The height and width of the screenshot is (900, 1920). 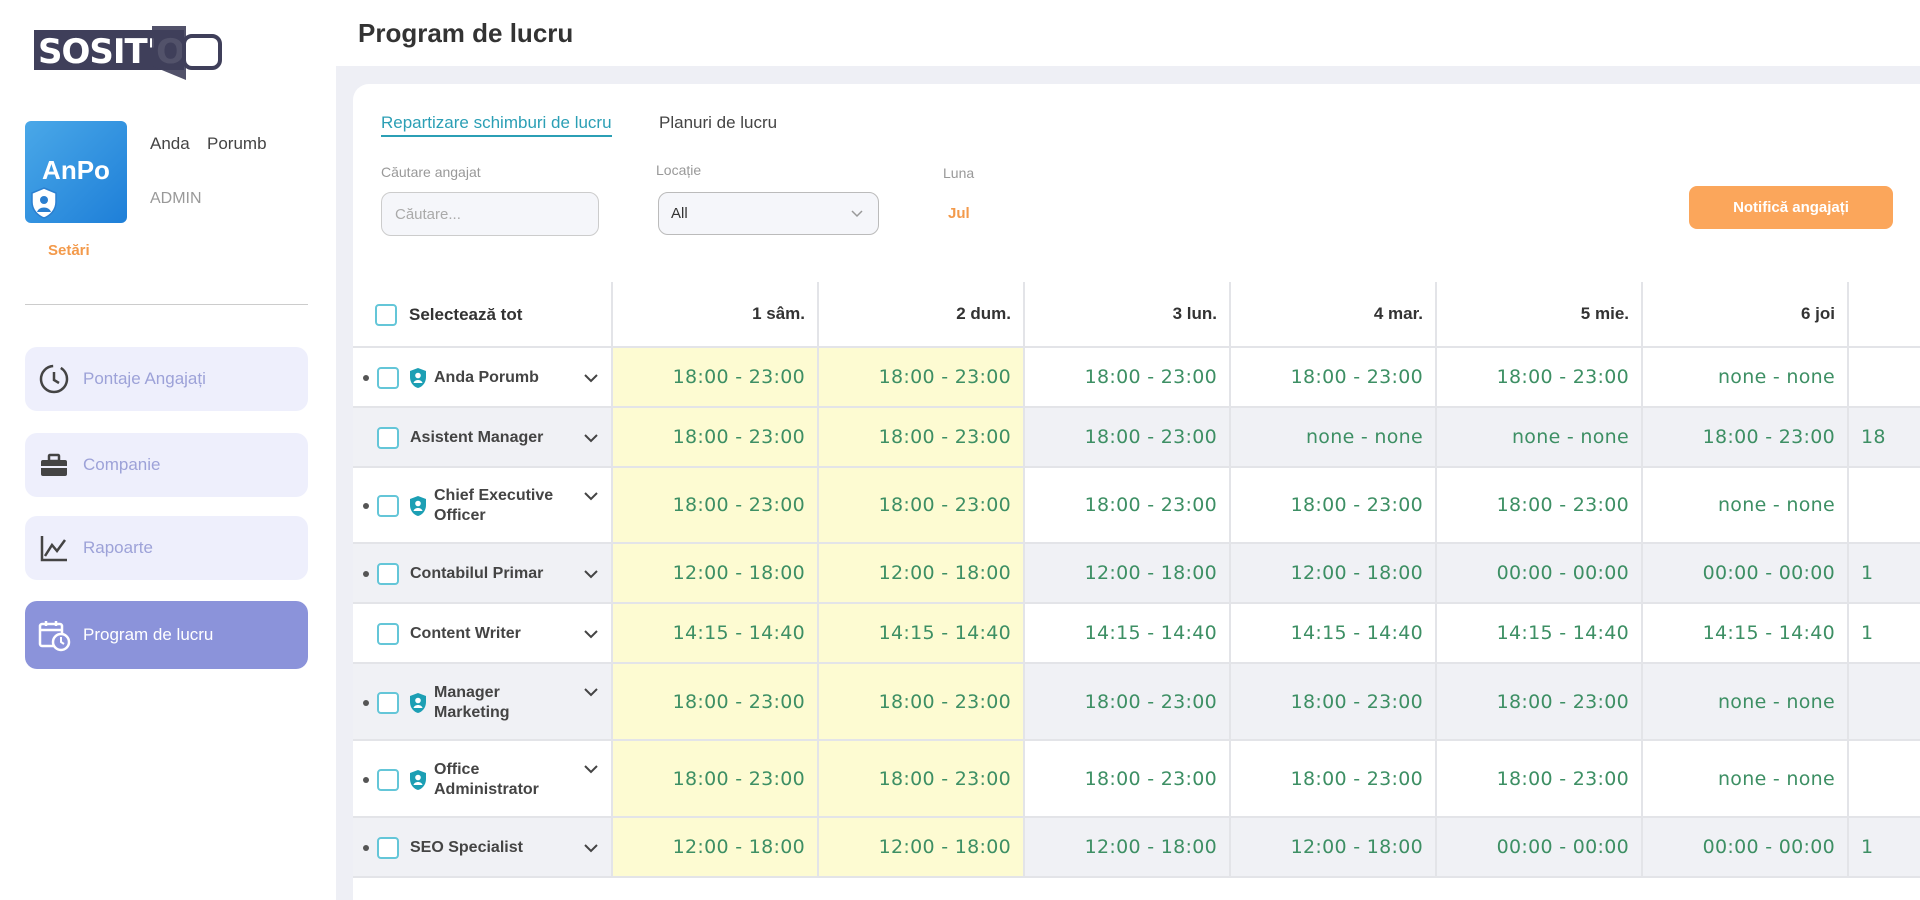 What do you see at coordinates (496, 125) in the screenshot?
I see `tab-repartizare-schimburi: Repartizare schimburi de lucru` at bounding box center [496, 125].